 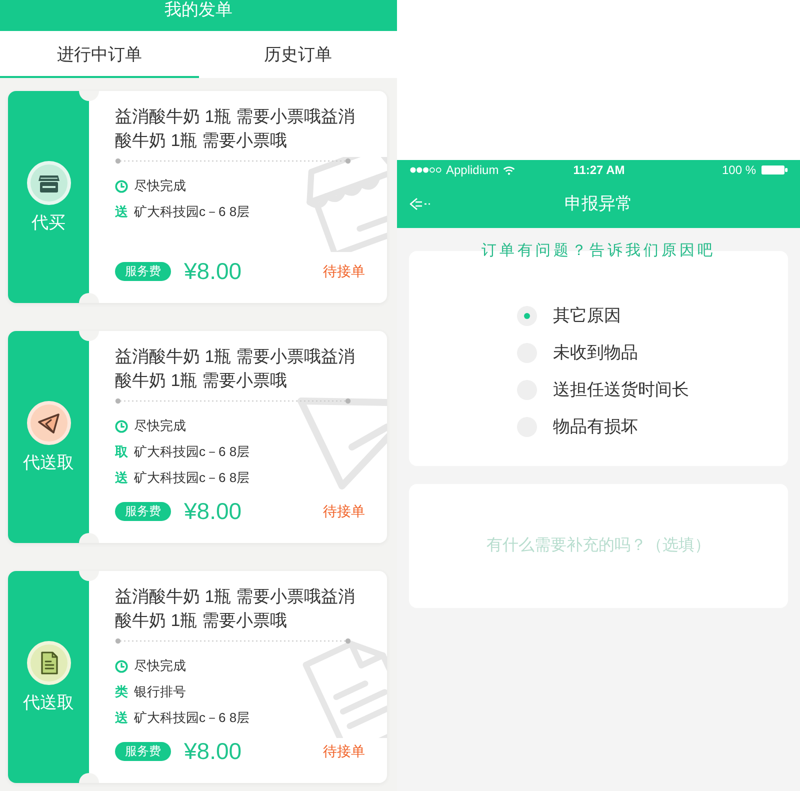 I want to click on detail-label: 取, so click(x=121, y=452).